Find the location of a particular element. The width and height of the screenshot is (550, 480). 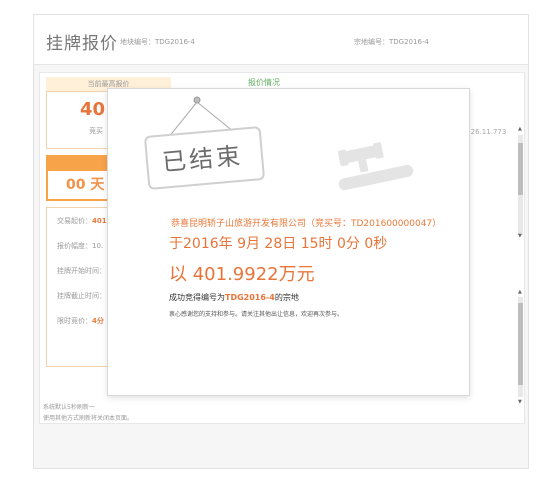

log-scrollbar is located at coordinates (520, 347).